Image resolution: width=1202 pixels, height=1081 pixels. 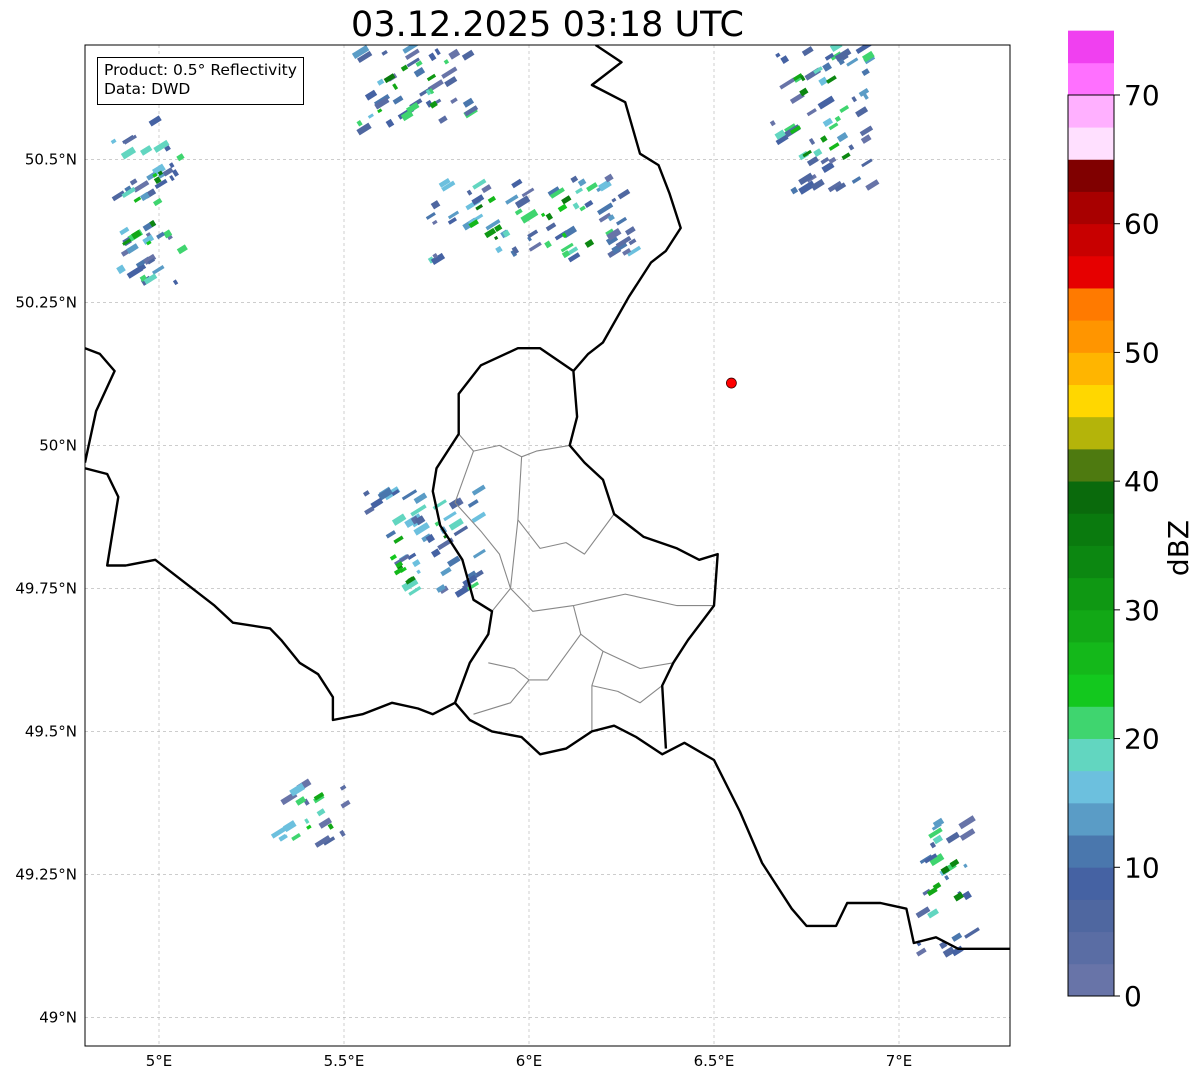 I want to click on lon-tick-label: 5°E, so click(x=159, y=1061).